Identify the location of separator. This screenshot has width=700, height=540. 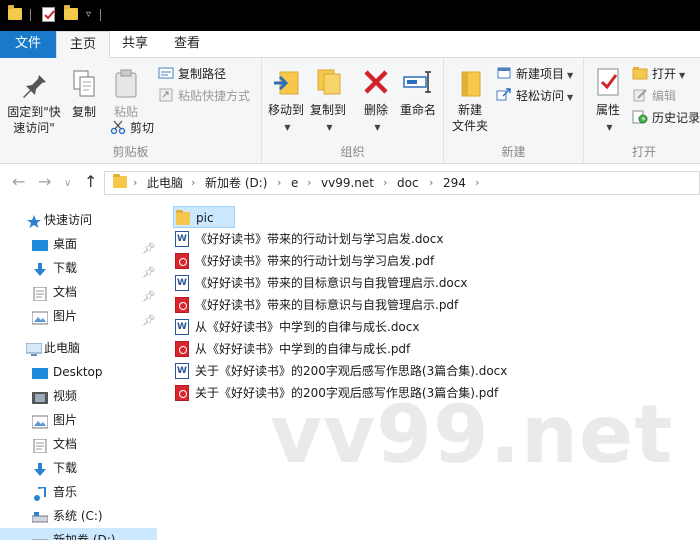
(30, 15).